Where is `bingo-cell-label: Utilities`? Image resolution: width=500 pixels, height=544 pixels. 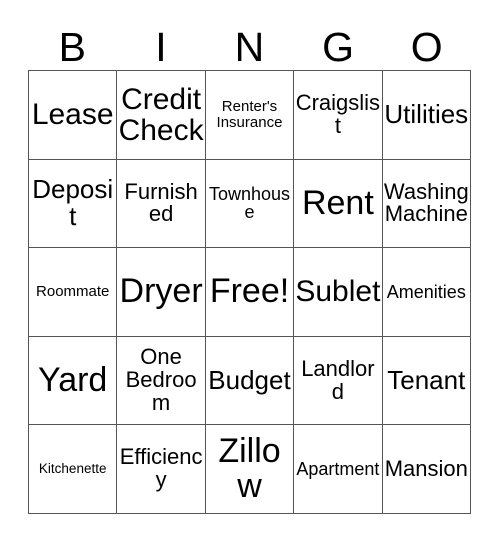
bingo-cell-label: Utilities is located at coordinates (426, 114).